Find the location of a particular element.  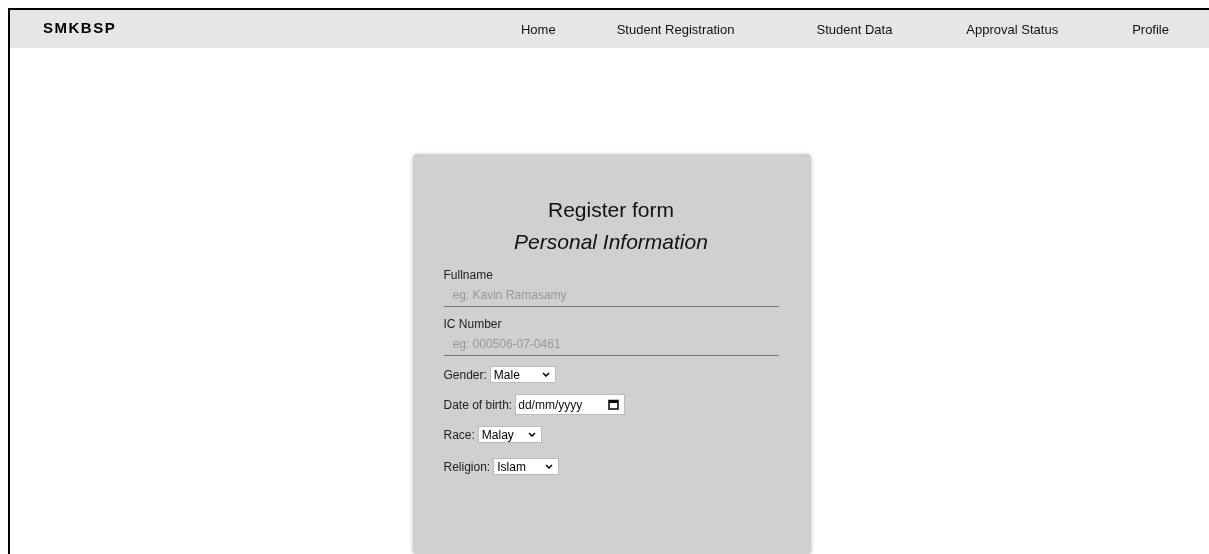

field-label: Race: is located at coordinates (459, 434).